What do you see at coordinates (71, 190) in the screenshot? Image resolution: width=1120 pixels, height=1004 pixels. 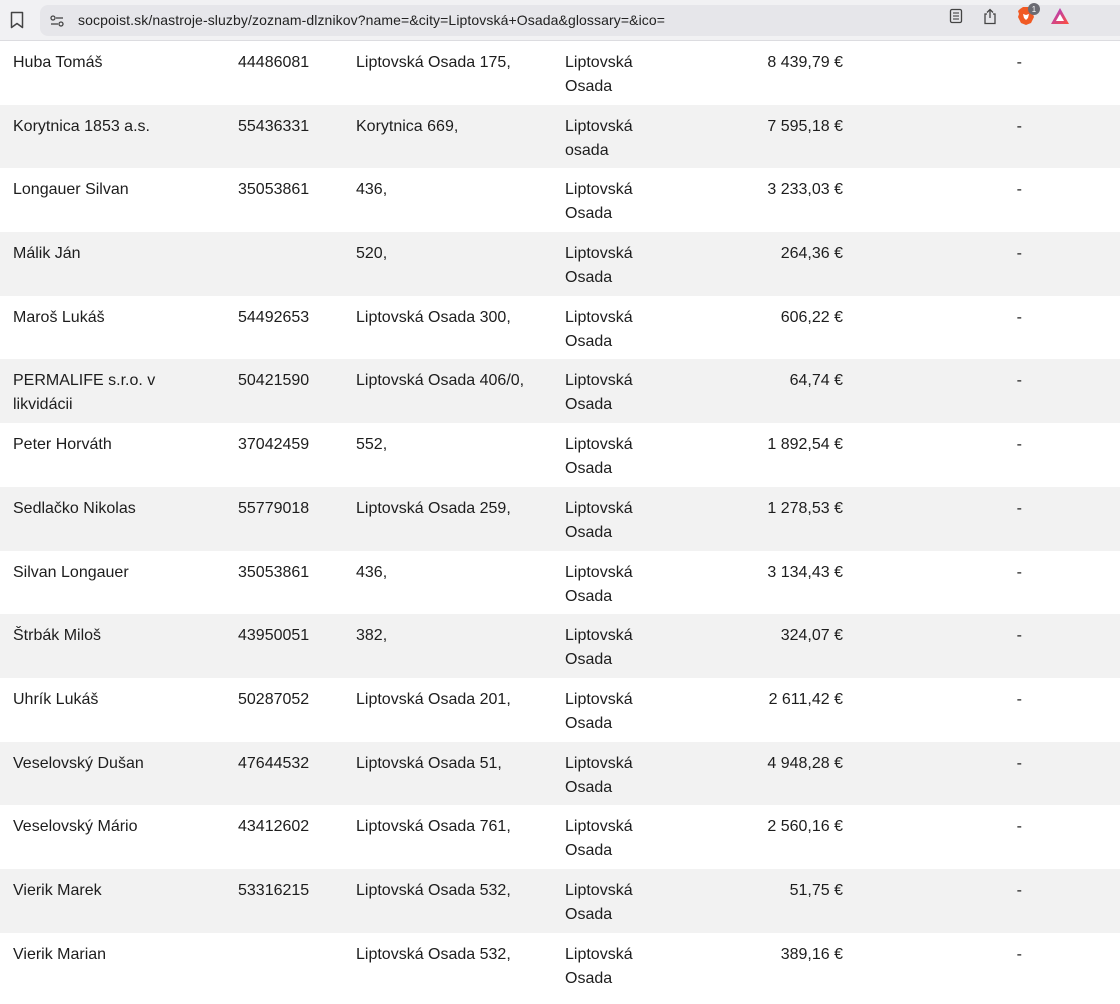 I see `debtor-name: Longauer Silvan` at bounding box center [71, 190].